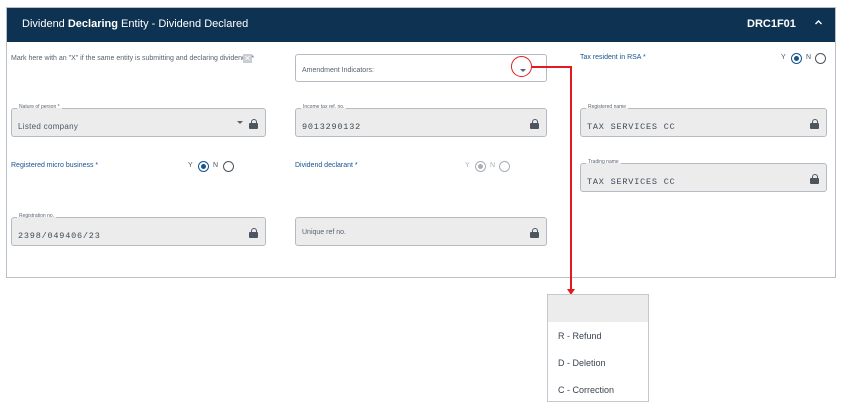  Describe the element at coordinates (818, 23) in the screenshot. I see `chevron-up-icon` at that location.